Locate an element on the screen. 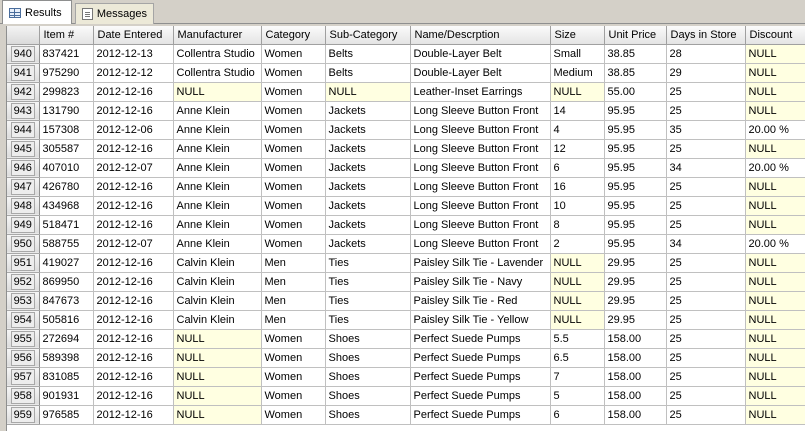  table-cell: 588755 is located at coordinates (66, 244).